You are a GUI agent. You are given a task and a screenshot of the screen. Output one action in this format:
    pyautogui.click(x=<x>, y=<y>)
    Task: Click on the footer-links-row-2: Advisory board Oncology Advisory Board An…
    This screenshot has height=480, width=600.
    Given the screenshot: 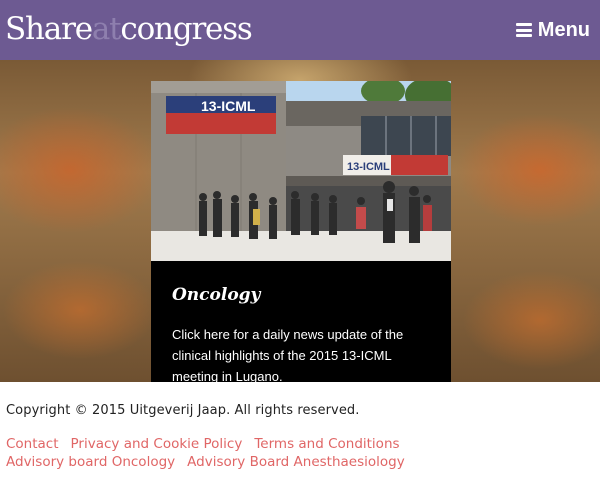 What is the action you would take?
    pyautogui.click(x=301, y=462)
    